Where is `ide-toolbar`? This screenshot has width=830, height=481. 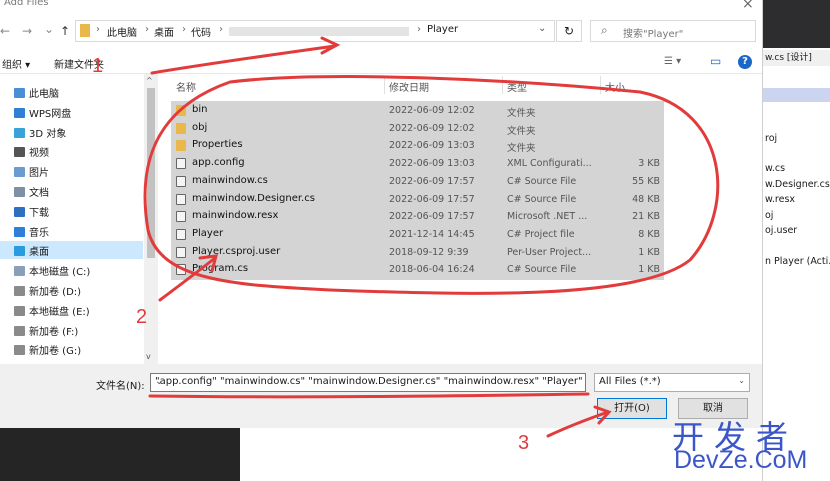 ide-toolbar is located at coordinates (796, 24).